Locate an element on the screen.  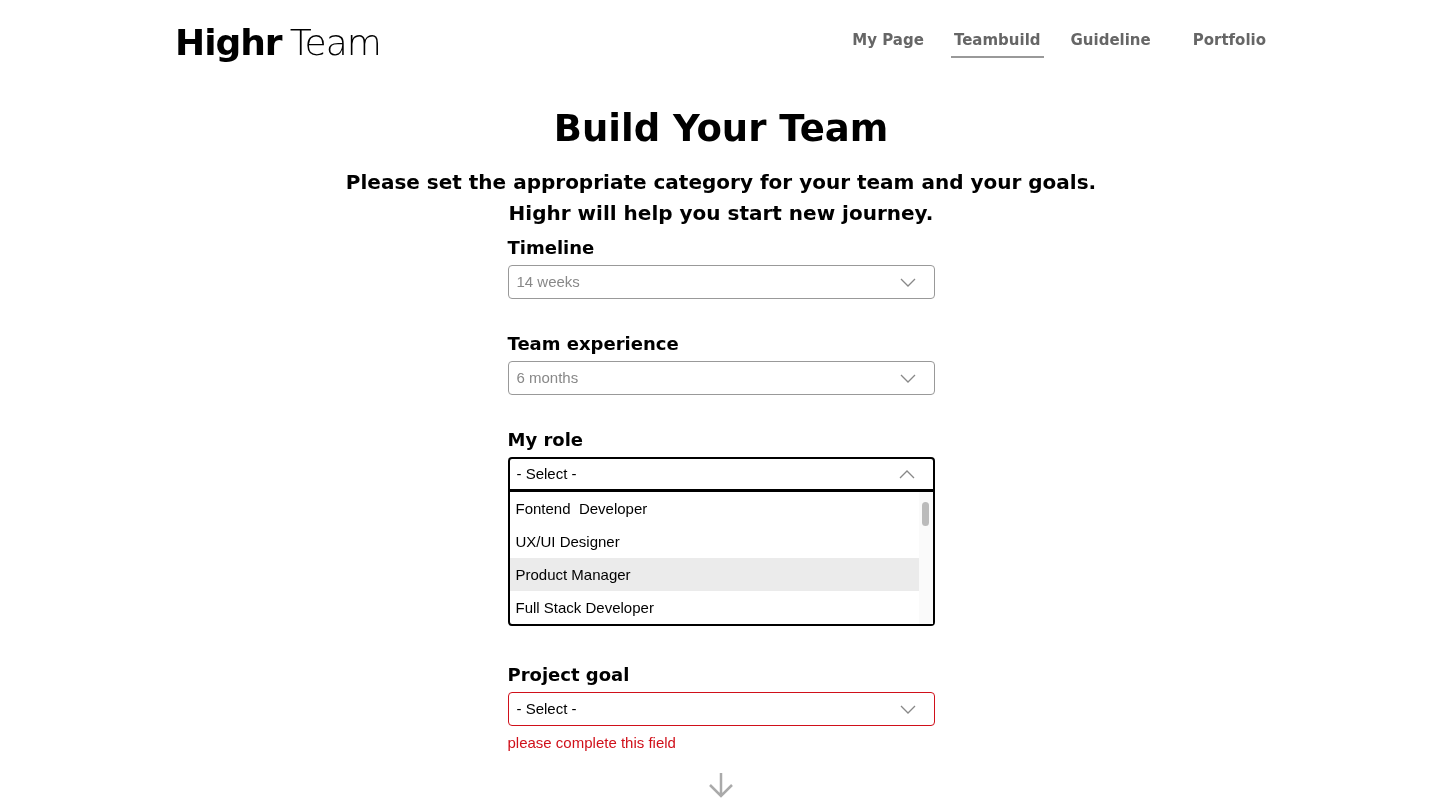
dropdown-option: Full Stack Developer is located at coordinates (714, 608).